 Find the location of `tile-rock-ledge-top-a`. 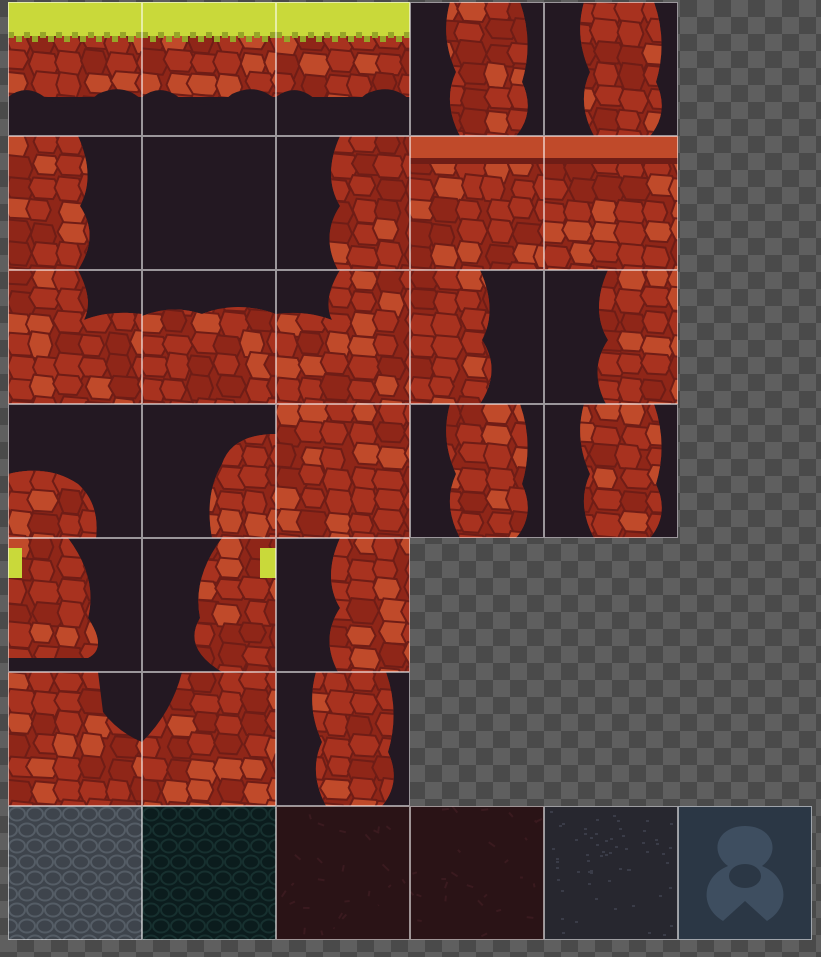

tile-rock-ledge-top-a is located at coordinates (477, 203).